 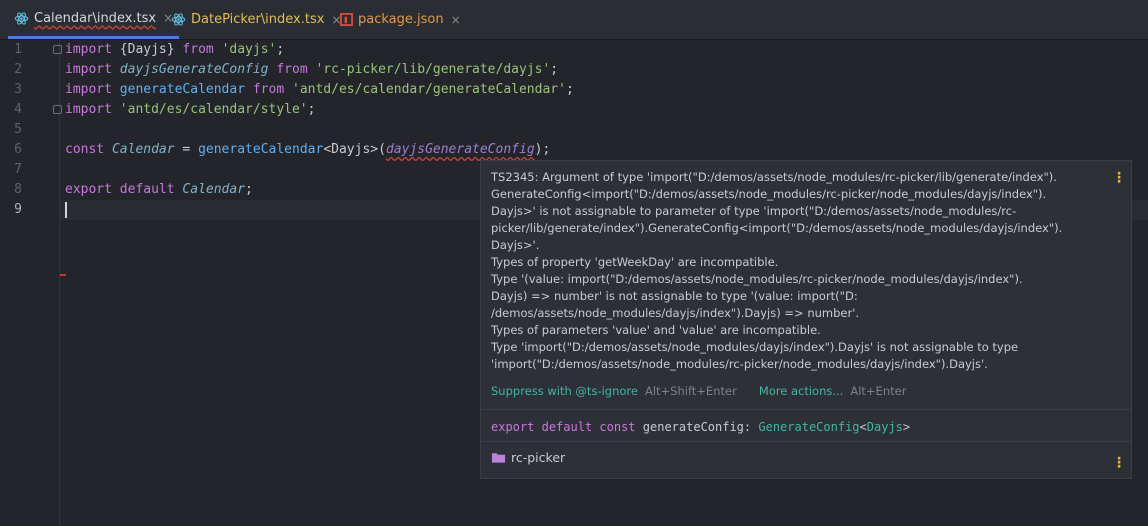 What do you see at coordinates (18, 89) in the screenshot?
I see `line-number: 3` at bounding box center [18, 89].